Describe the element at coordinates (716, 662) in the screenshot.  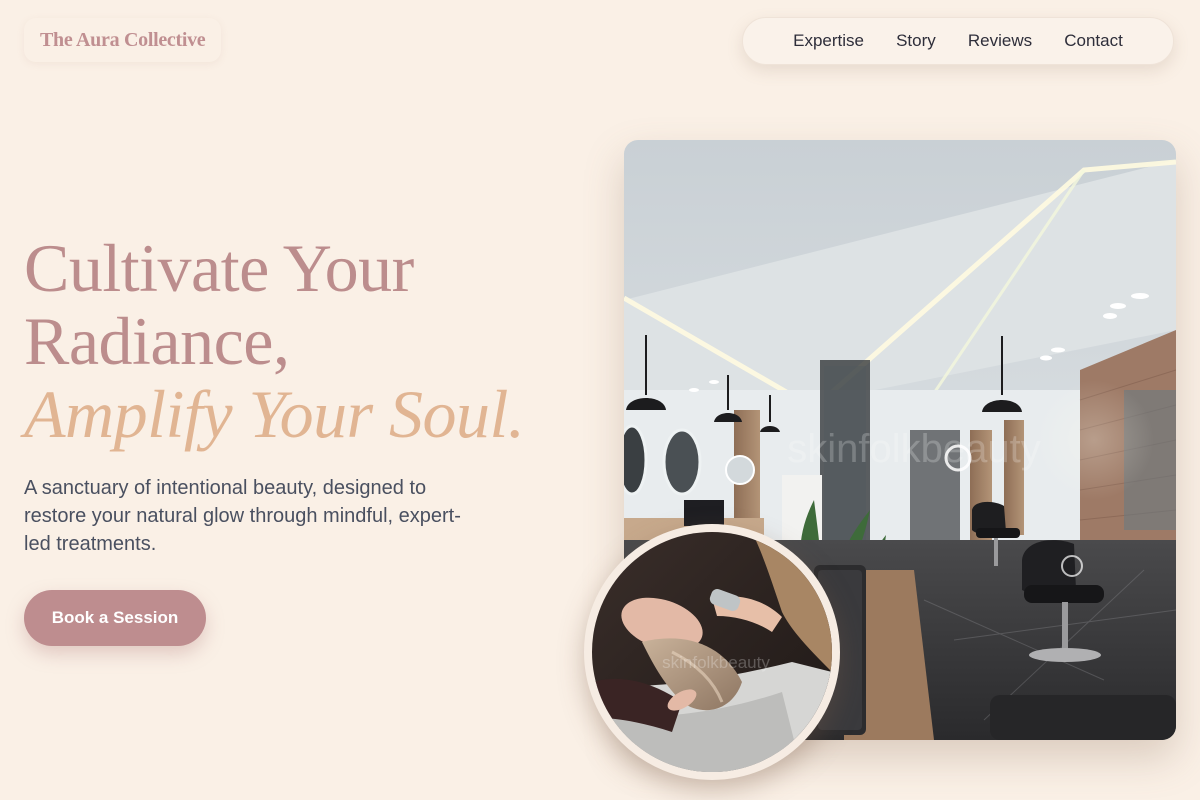
I see `inset-photo-watermark: skinfolkbeauty` at that location.